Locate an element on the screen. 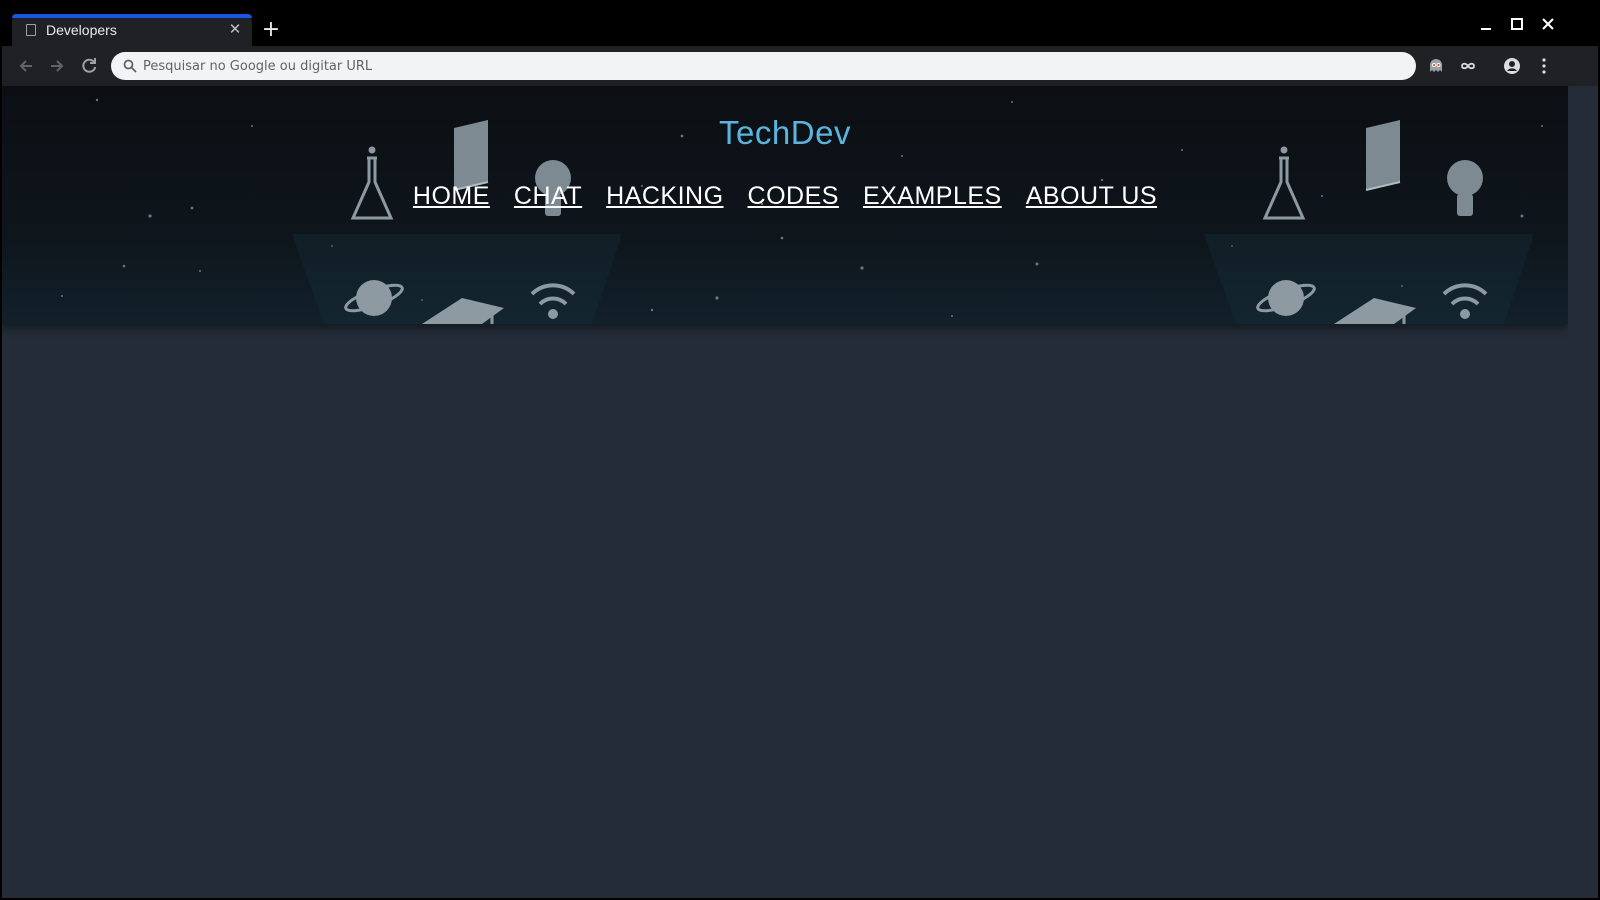 The image size is (1600, 900). profile-avatar-icon is located at coordinates (1512, 66).